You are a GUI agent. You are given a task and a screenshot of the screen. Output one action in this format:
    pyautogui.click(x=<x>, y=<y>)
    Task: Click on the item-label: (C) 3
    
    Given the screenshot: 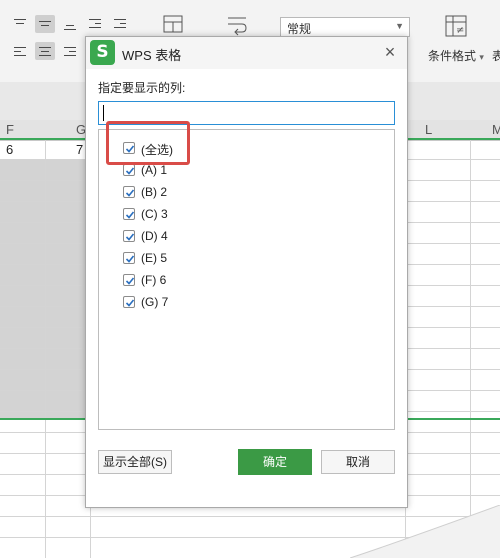 What is the action you would take?
    pyautogui.click(x=154, y=214)
    